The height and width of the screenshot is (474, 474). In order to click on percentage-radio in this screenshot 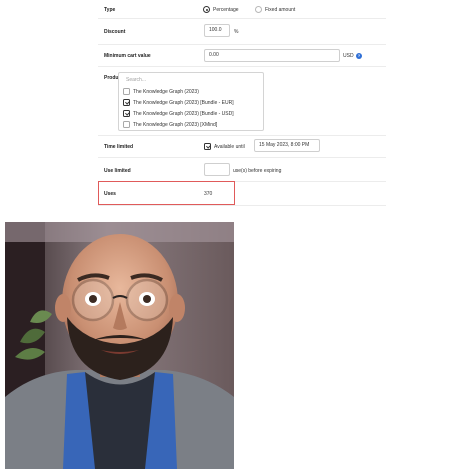, I will do `click(206, 9)`.